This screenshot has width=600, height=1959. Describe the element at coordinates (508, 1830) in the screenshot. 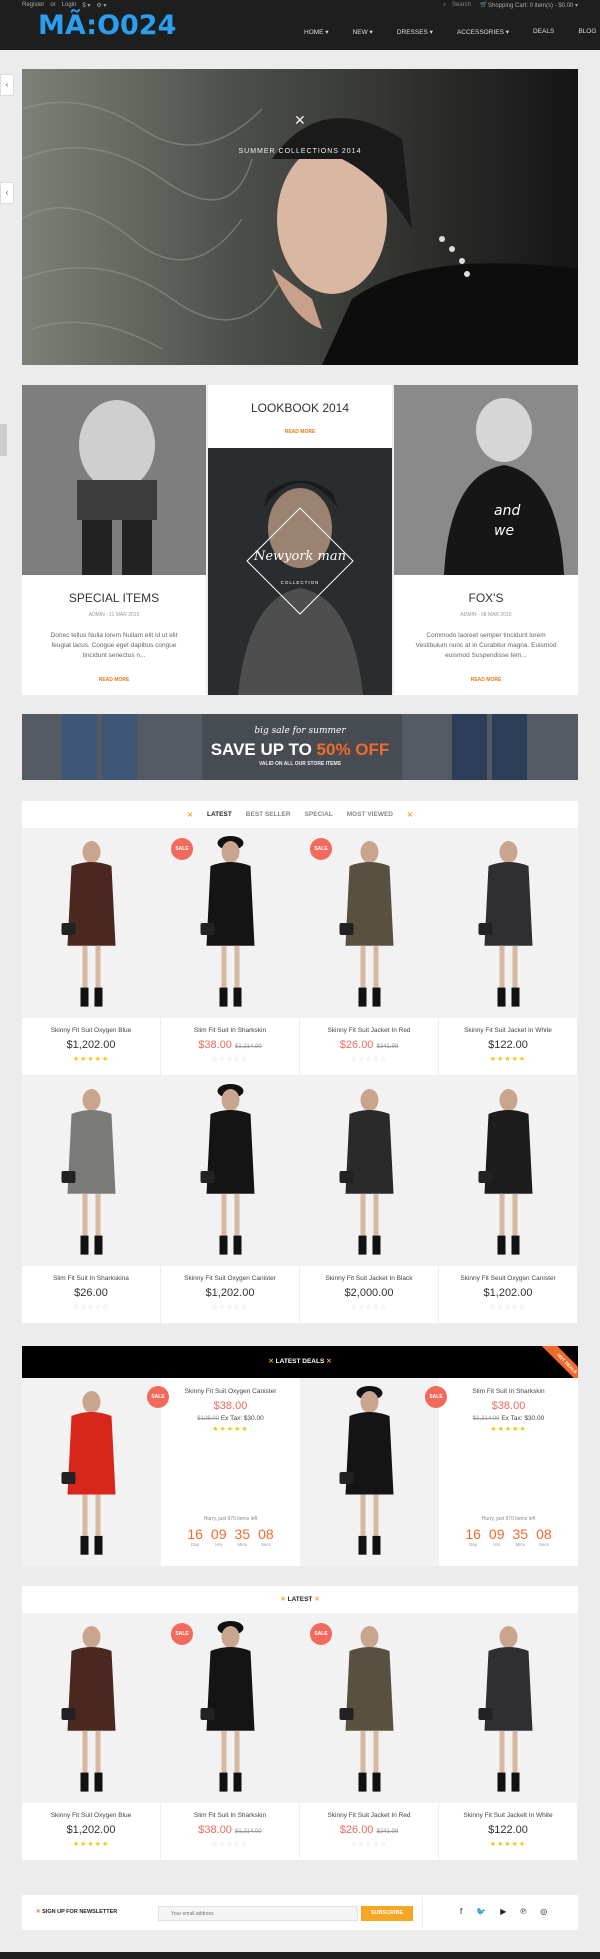

I see `product-price-value: $122.00` at that location.